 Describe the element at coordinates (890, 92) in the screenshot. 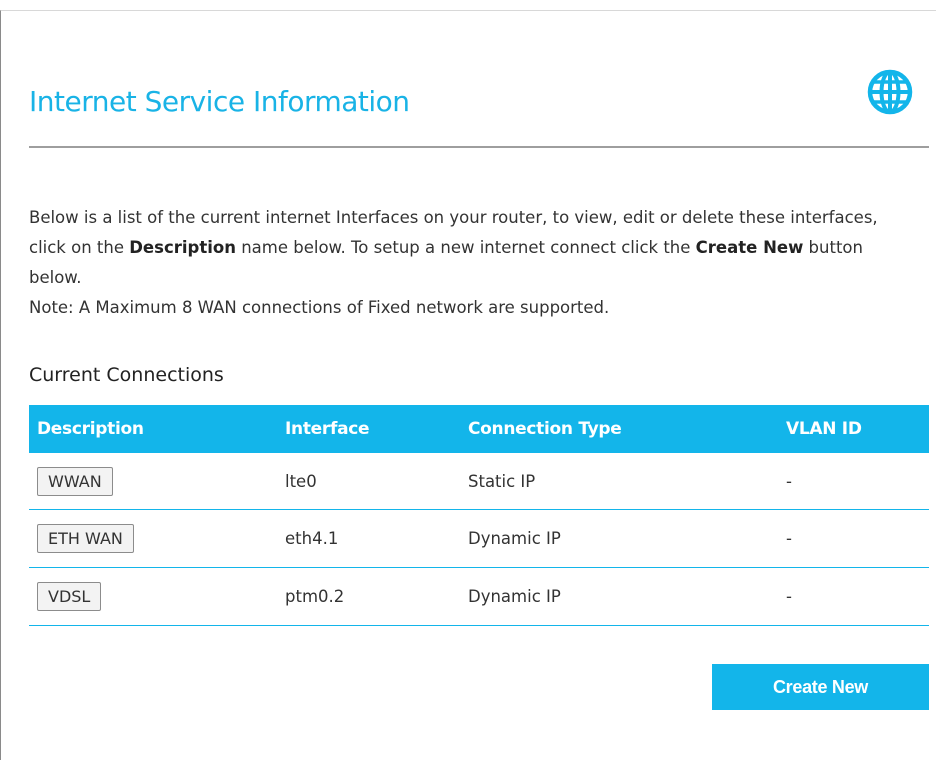

I see `globe-icon` at that location.